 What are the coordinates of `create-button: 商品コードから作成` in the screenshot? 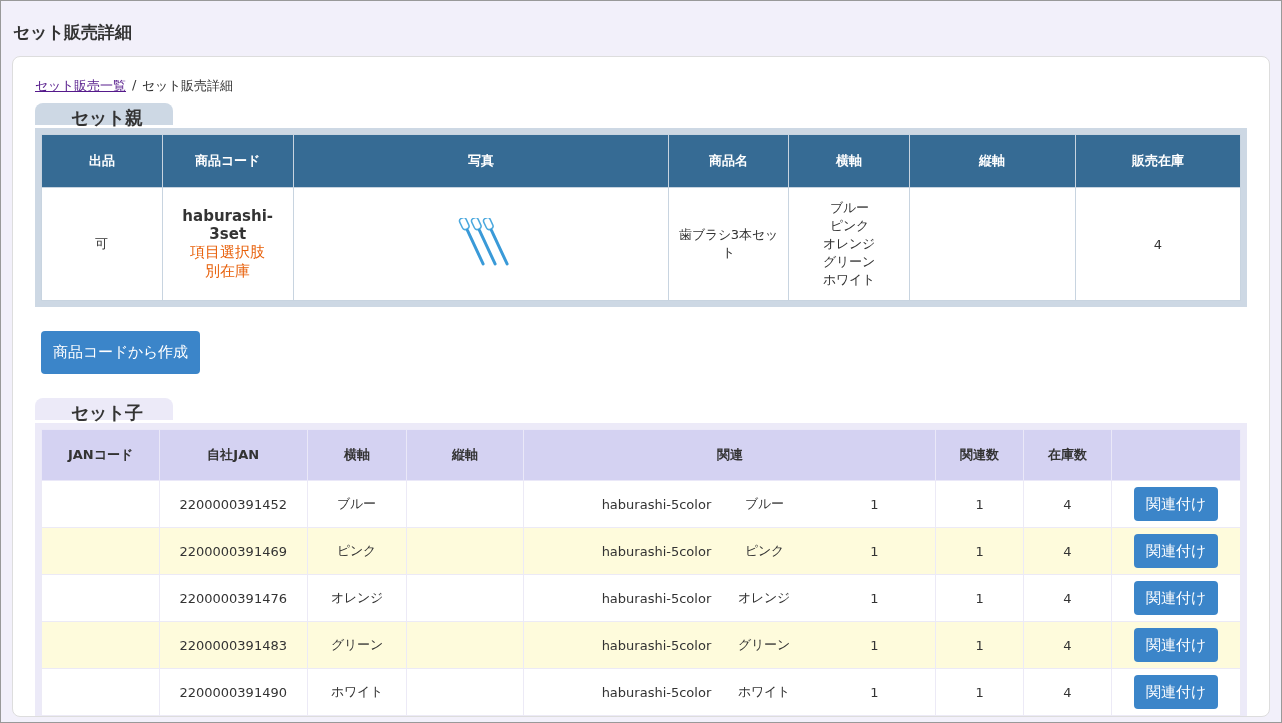 It's located at (120, 352).